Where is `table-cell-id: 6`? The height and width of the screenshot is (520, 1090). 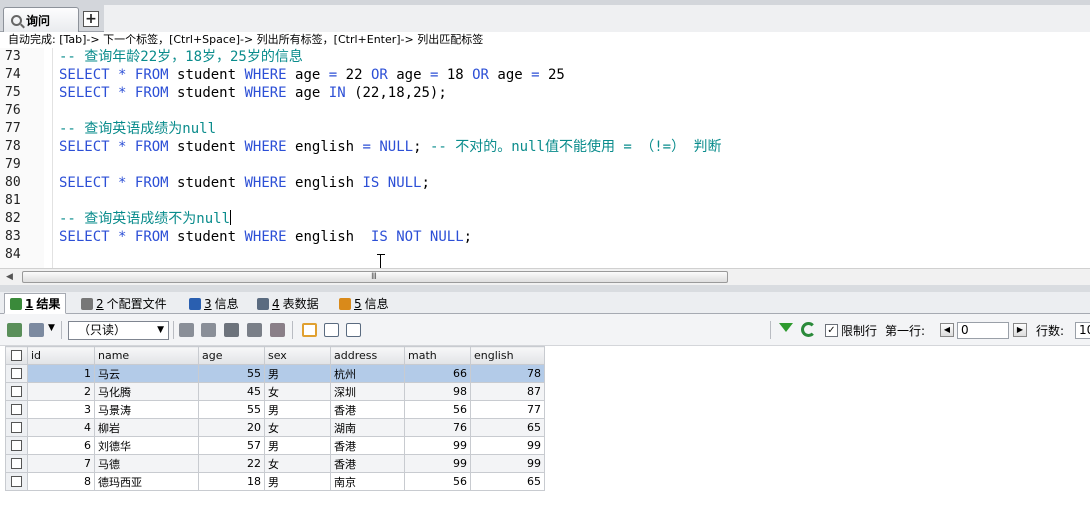
table-cell-id: 6 is located at coordinates (61, 445).